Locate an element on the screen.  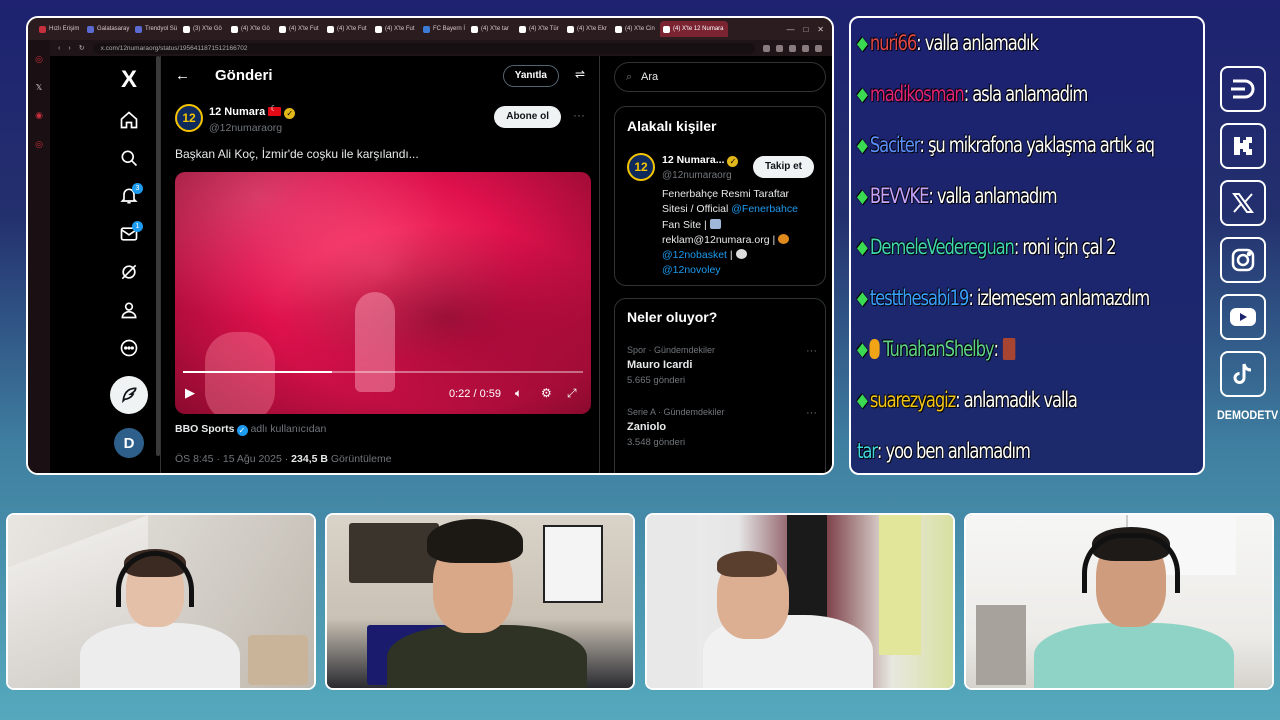
opera-sidebar-icon: ◉ is located at coordinates (39, 115).